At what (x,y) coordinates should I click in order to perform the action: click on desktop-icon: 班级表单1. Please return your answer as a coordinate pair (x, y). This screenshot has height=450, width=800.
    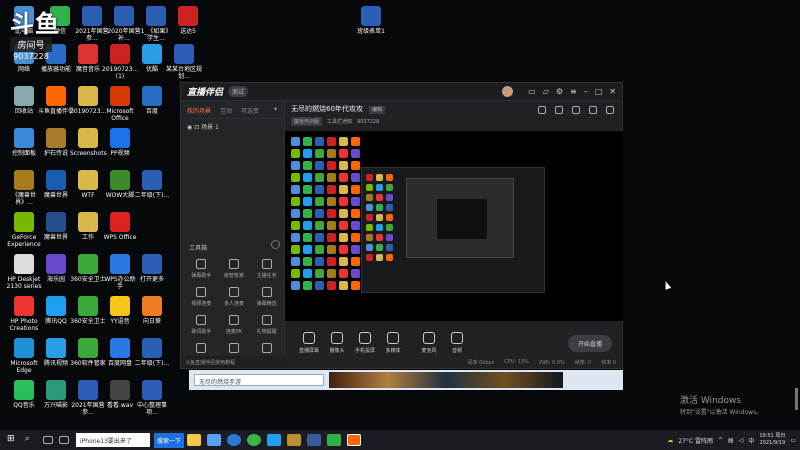
    Looking at the image, I should click on (371, 20).